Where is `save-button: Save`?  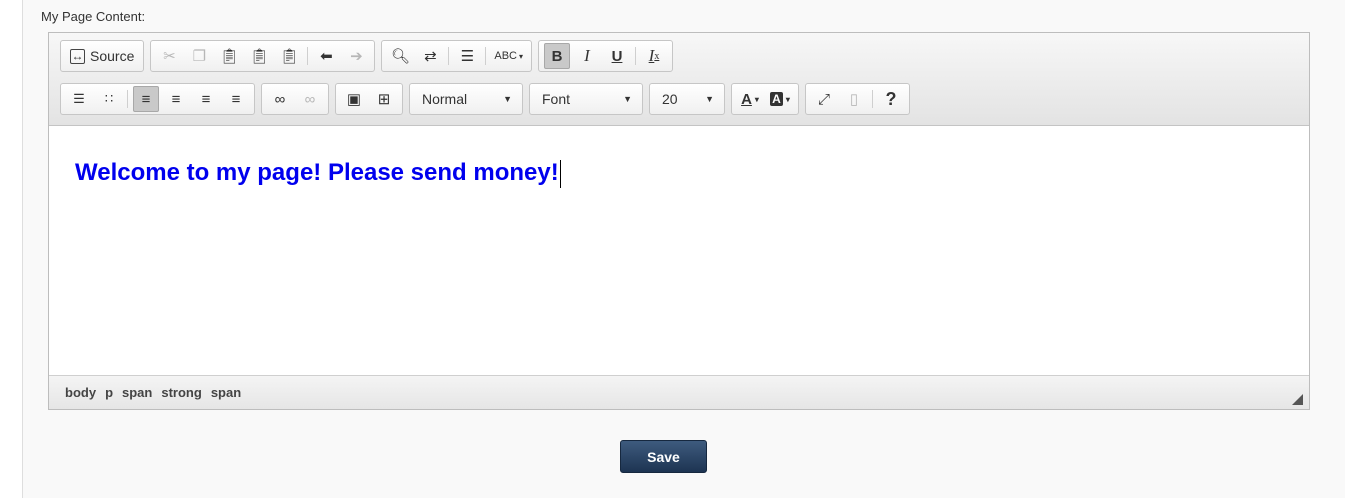 save-button: Save is located at coordinates (663, 456).